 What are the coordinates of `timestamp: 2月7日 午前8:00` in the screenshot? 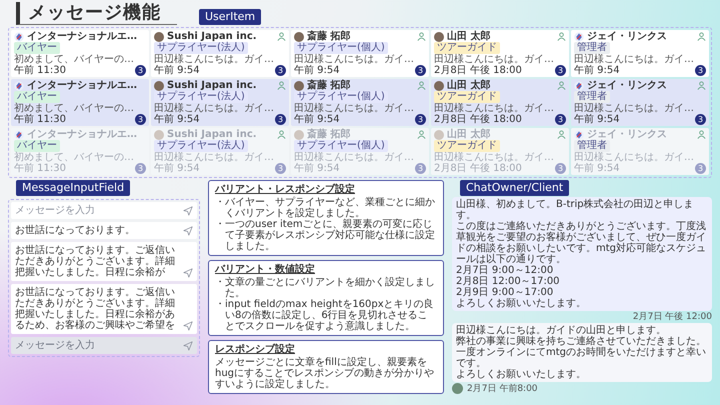 It's located at (502, 389).